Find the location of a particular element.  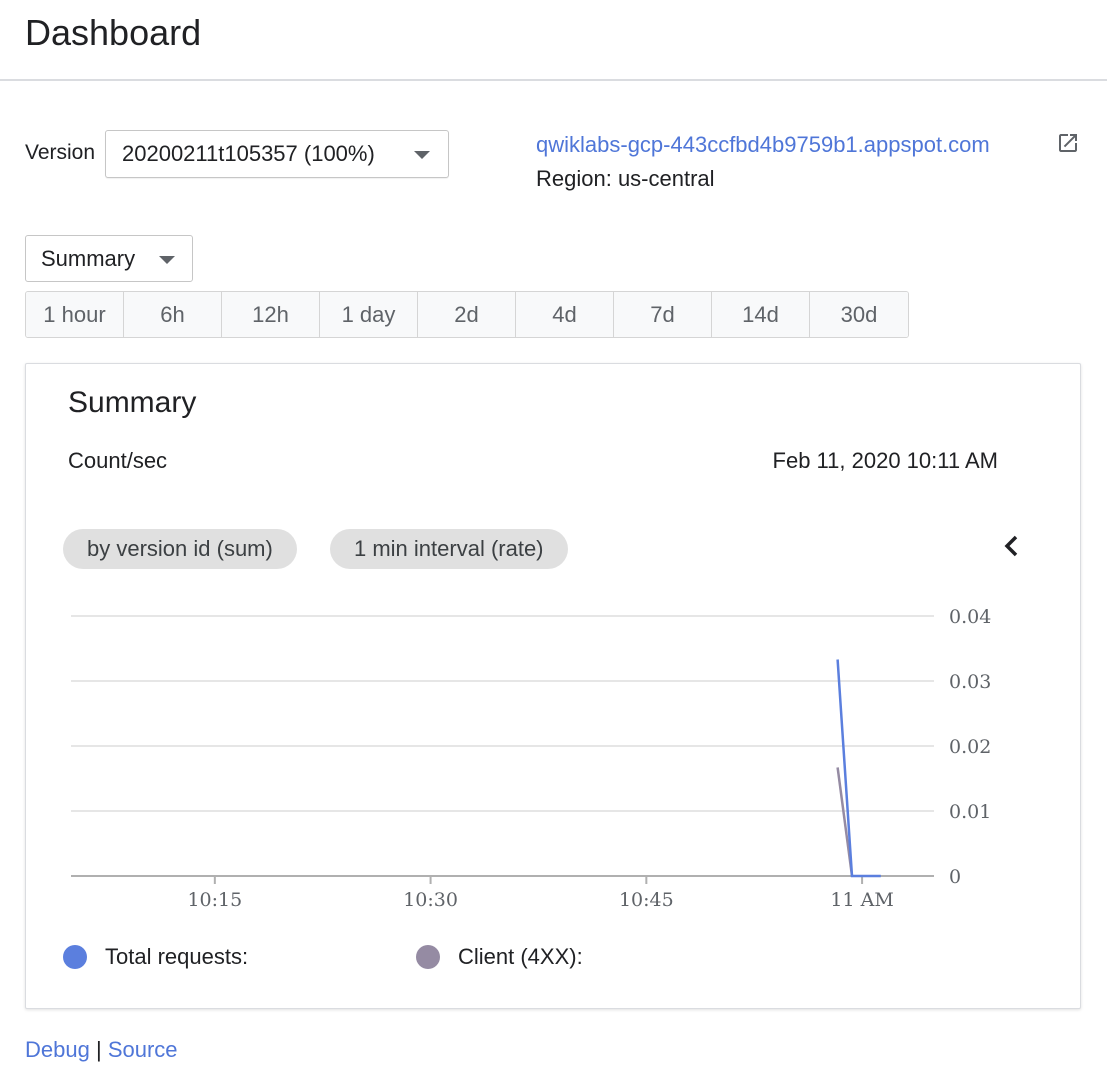

region-text: Region: us-central is located at coordinates (625, 178).